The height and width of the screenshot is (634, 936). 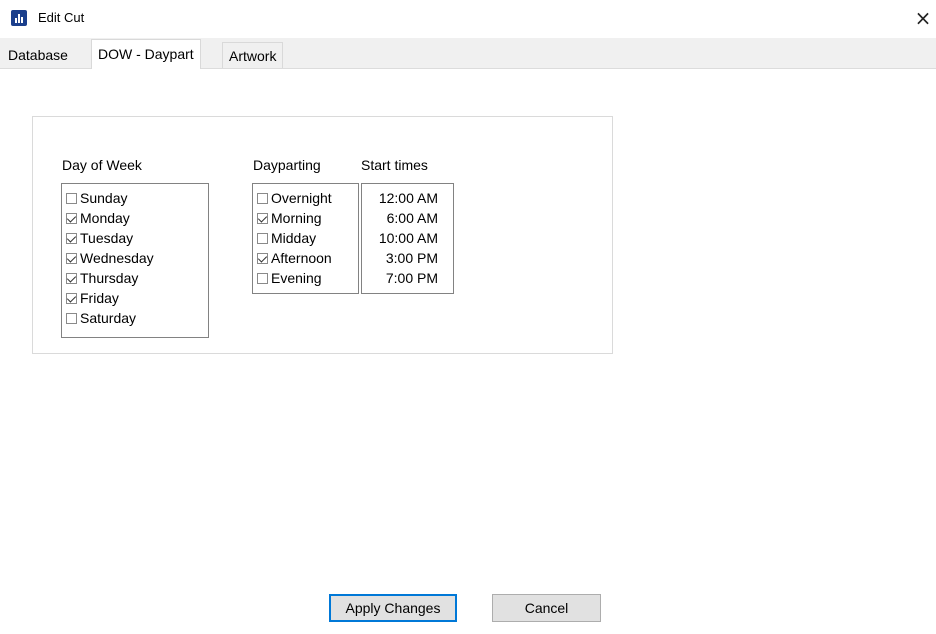 What do you see at coordinates (99, 238) in the screenshot?
I see `day-tuesday-checkbox: Tuesday` at bounding box center [99, 238].